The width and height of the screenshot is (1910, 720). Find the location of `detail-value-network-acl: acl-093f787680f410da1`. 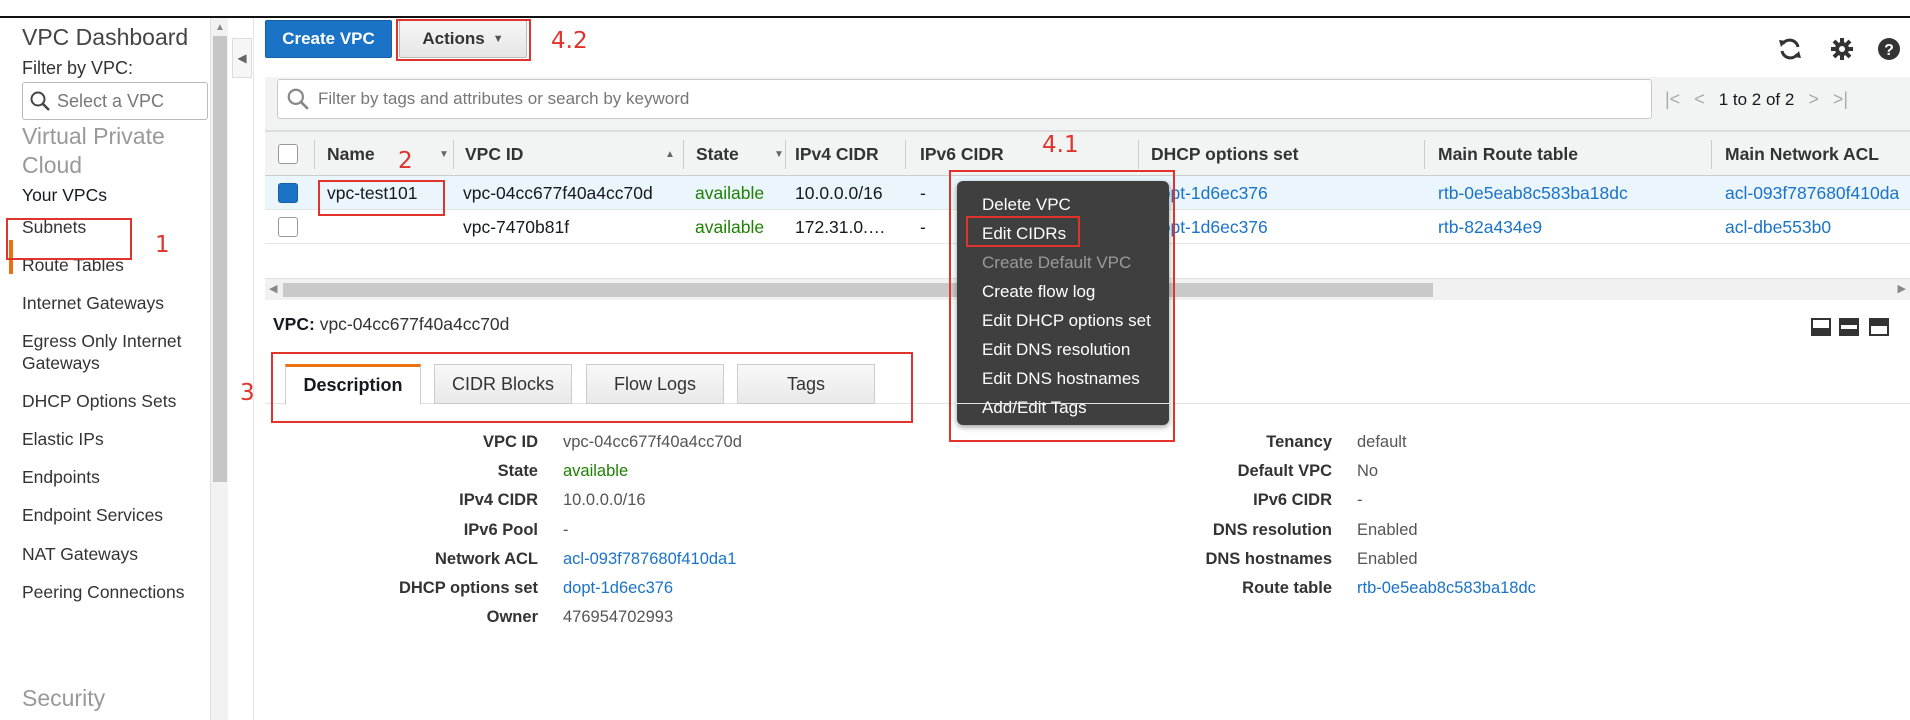

detail-value-network-acl: acl-093f787680f410da1 is located at coordinates (649, 559).